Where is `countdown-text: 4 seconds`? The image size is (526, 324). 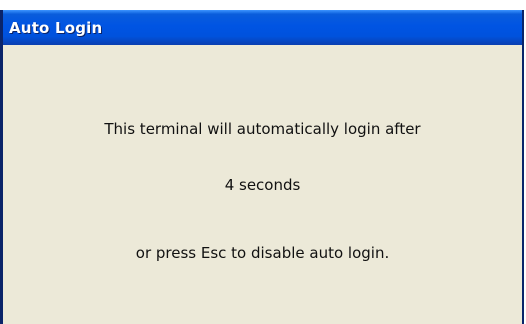
countdown-text: 4 seconds is located at coordinates (262, 185).